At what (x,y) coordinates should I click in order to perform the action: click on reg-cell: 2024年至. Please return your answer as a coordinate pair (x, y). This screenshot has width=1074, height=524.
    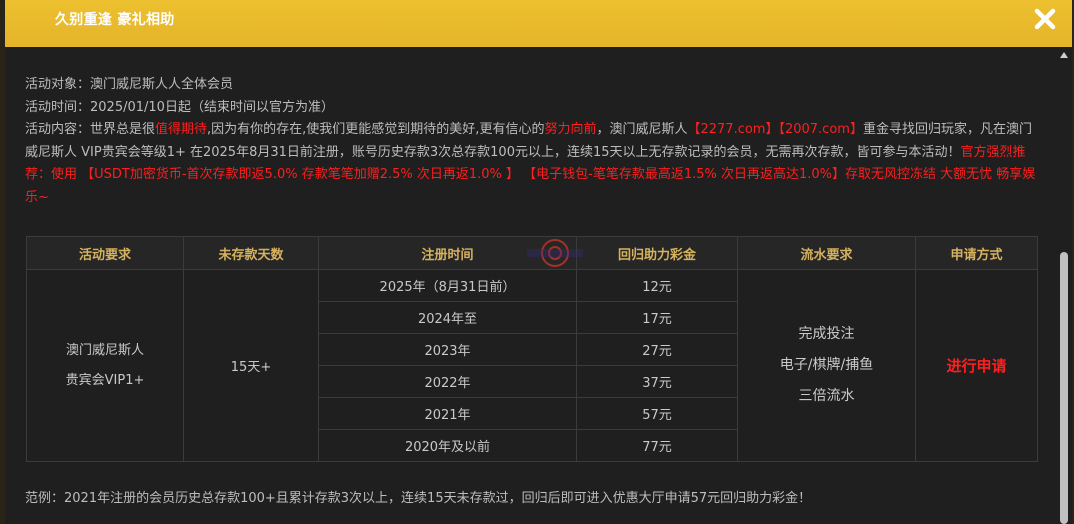
    Looking at the image, I should click on (447, 317).